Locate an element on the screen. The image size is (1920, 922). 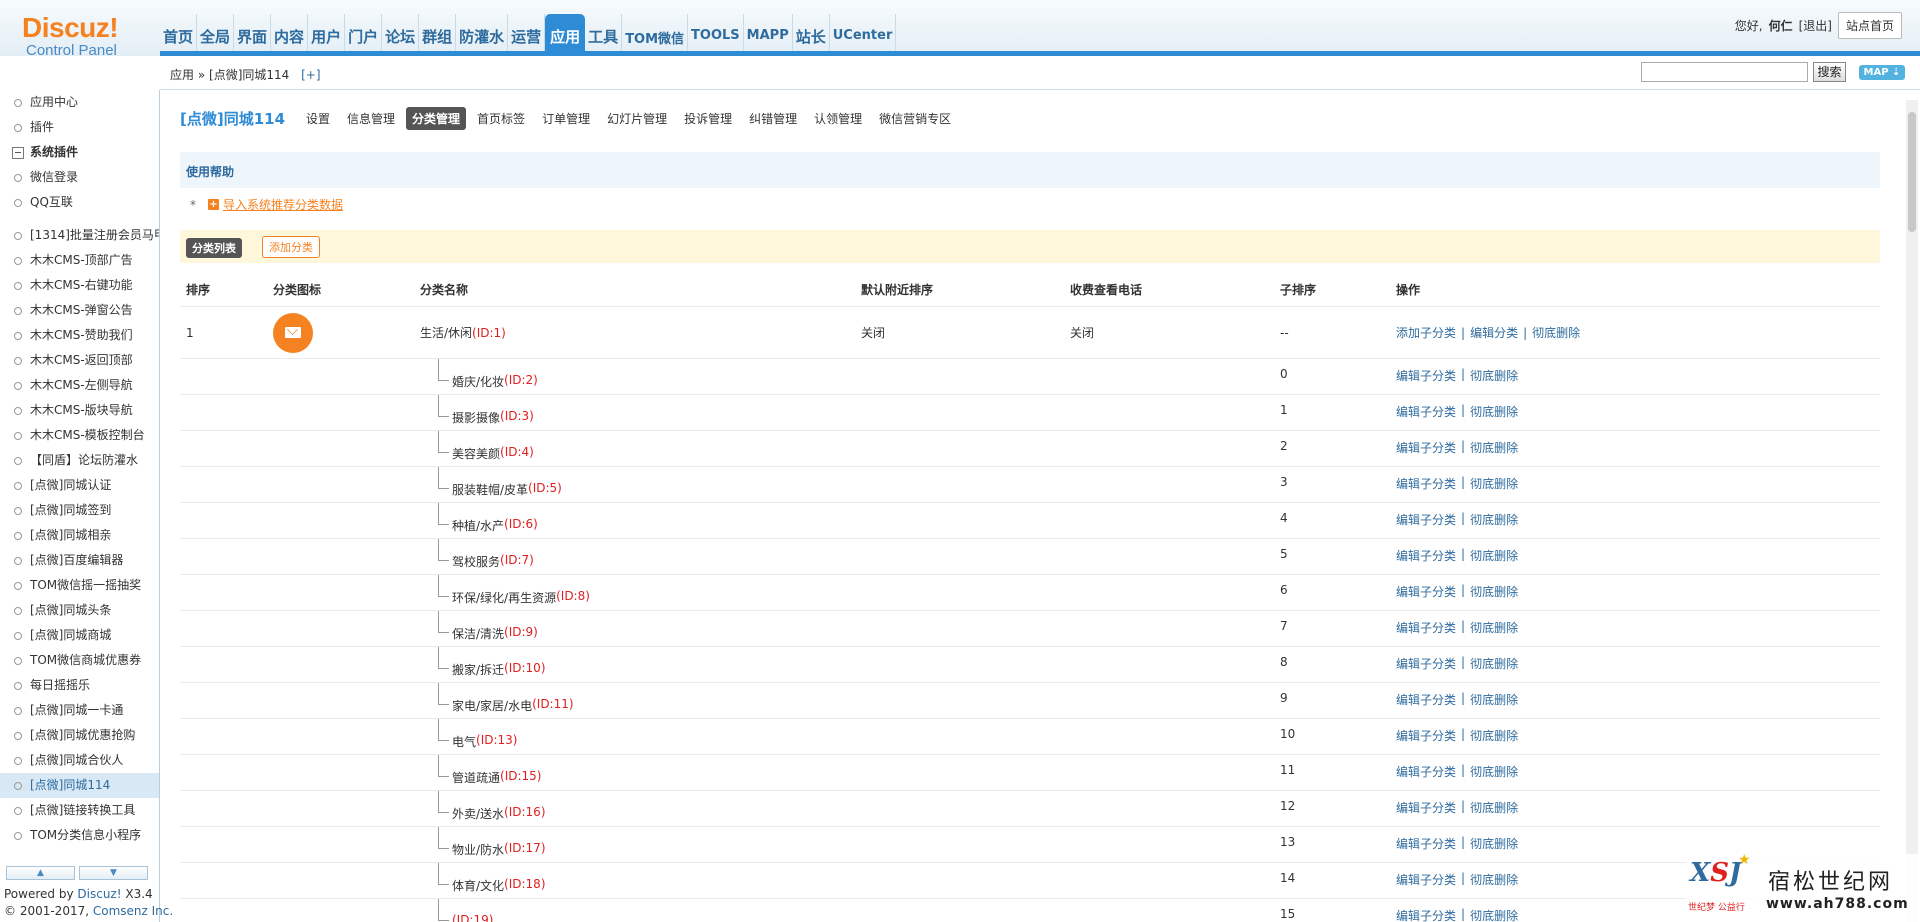
nav-item-14: MAPP is located at coordinates (768, 32).